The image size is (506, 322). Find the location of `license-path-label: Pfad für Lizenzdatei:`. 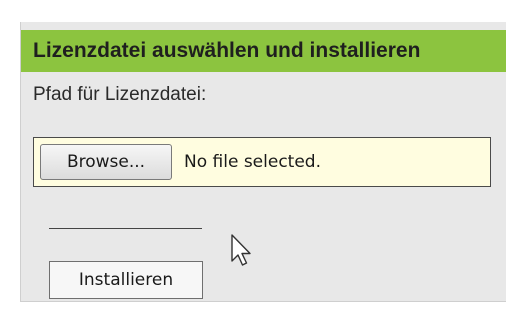

license-path-label: Pfad für Lizenzdatei: is located at coordinates (120, 94).